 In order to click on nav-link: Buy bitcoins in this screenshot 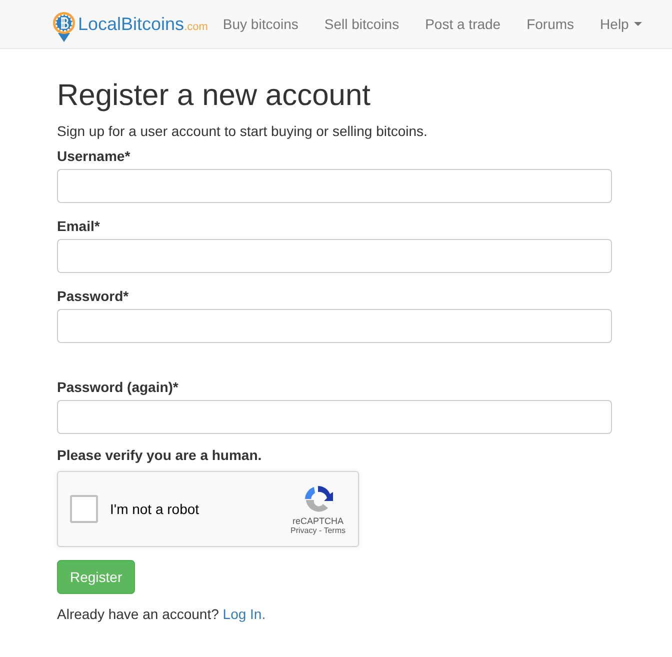, I will do `click(261, 24)`.